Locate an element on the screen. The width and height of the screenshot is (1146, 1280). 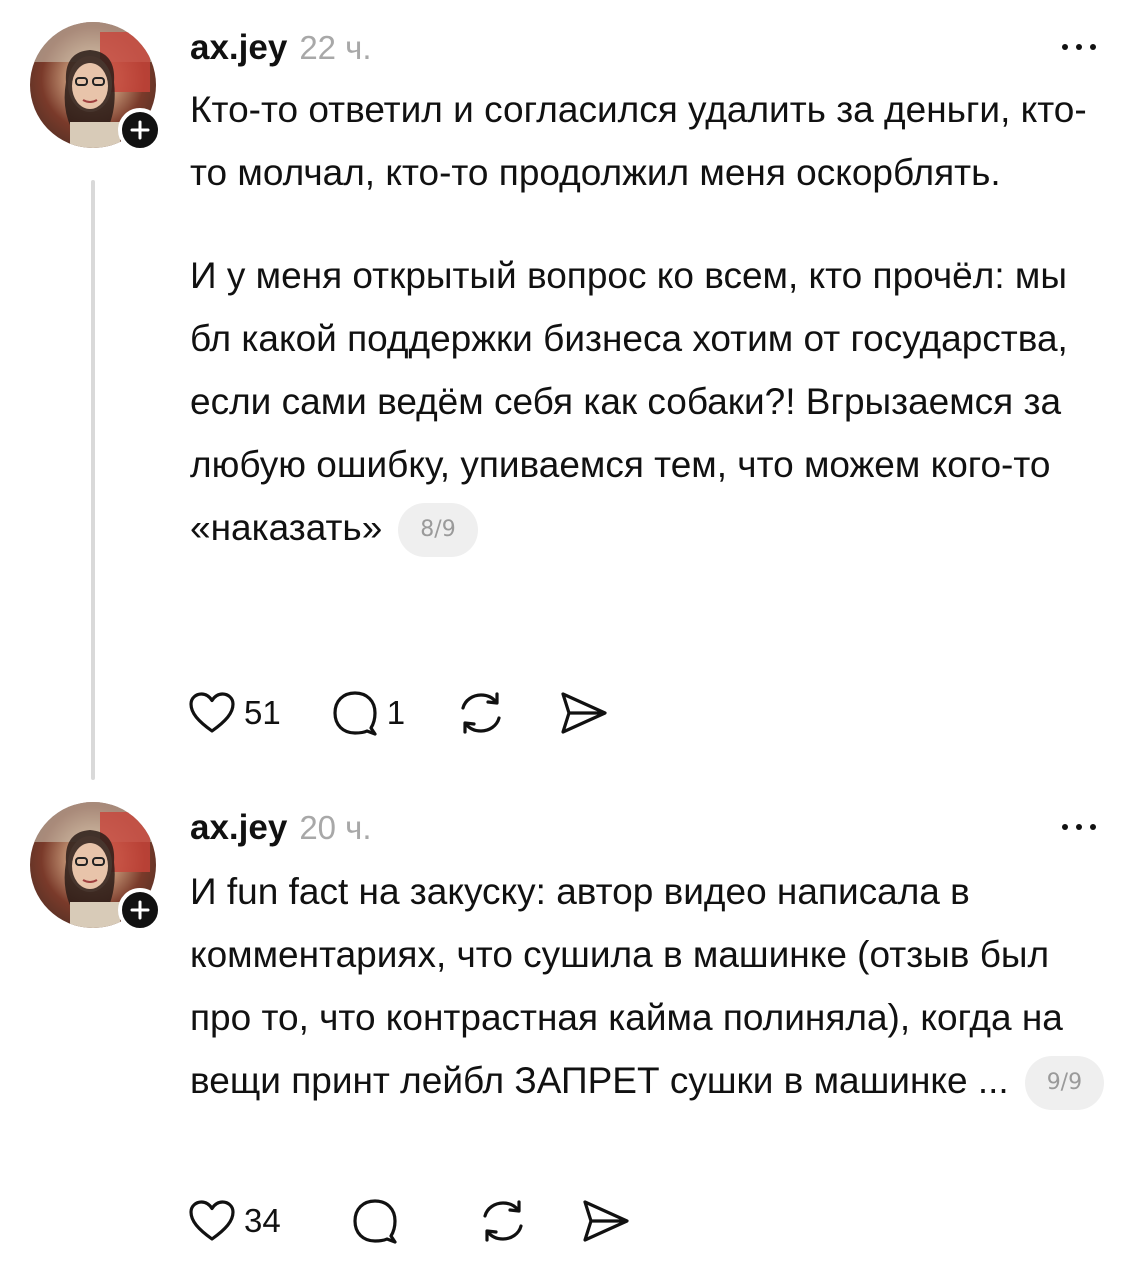
post-header: ax.jey 22 ч. is located at coordinates (281, 51).